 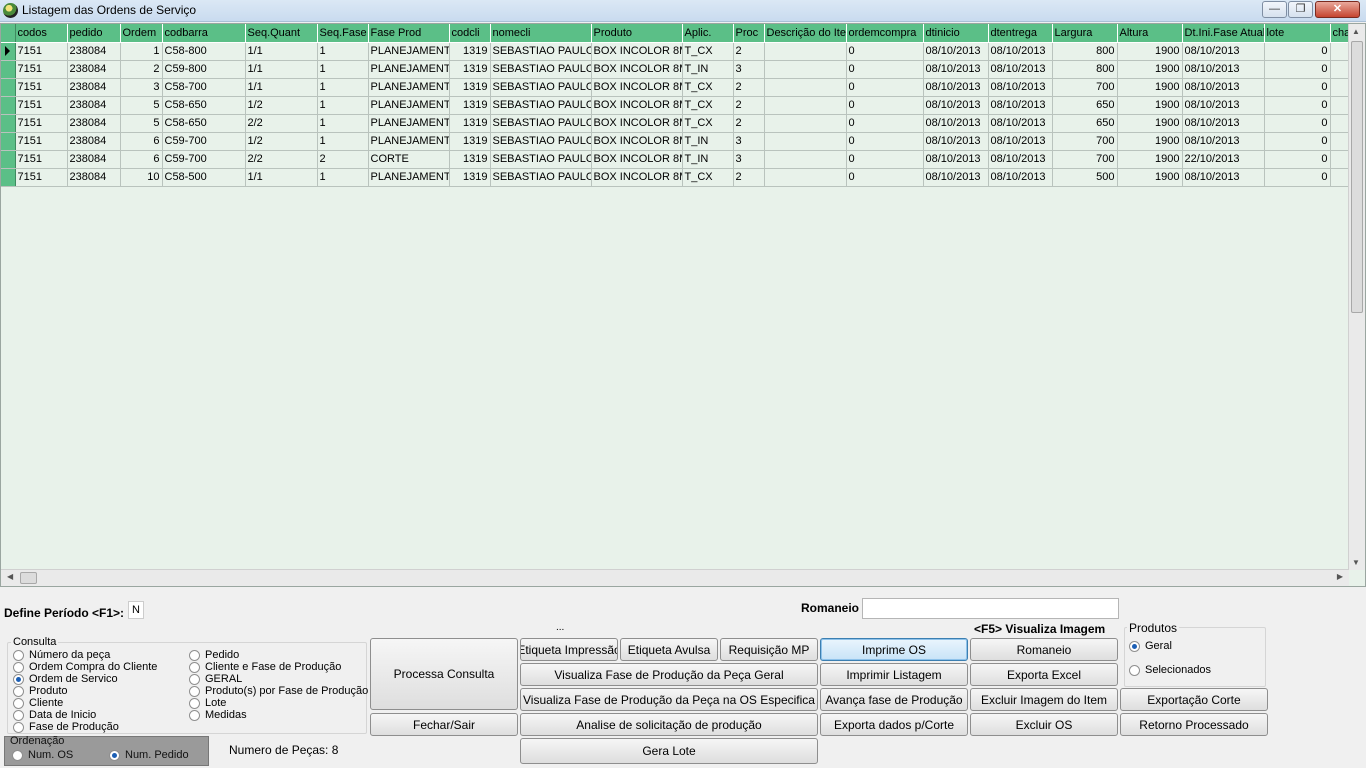 What do you see at coordinates (54, 715) in the screenshot?
I see `consulta-option: Data de Inicio` at bounding box center [54, 715].